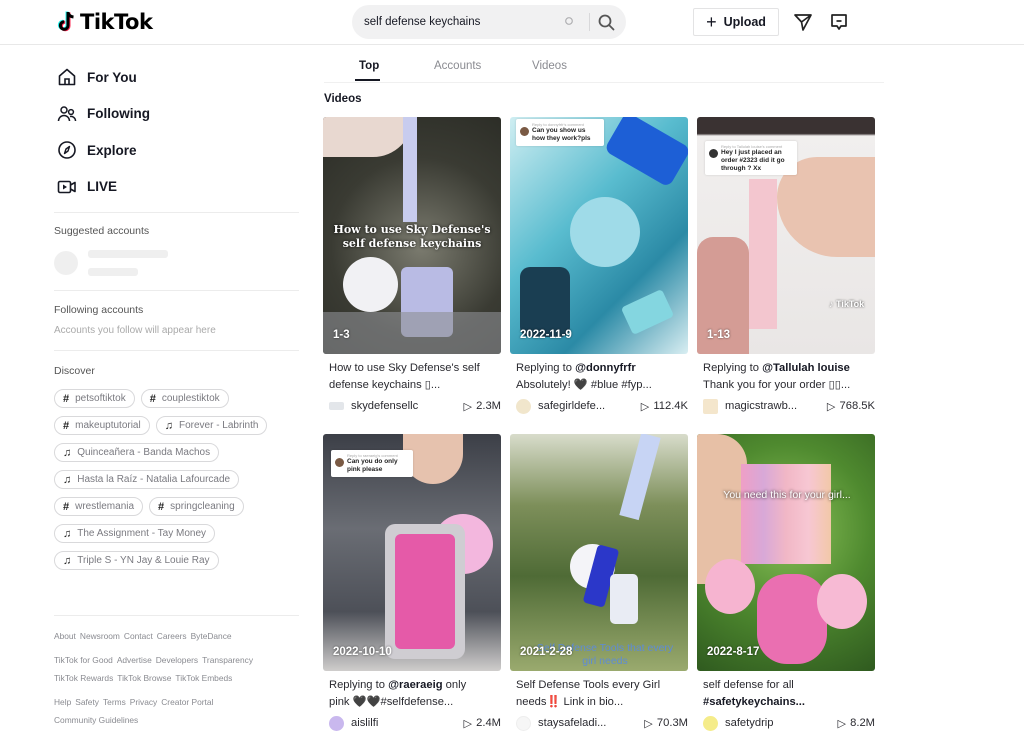 The image size is (1024, 740). I want to click on footer-link: Community Guidelines, so click(96, 719).